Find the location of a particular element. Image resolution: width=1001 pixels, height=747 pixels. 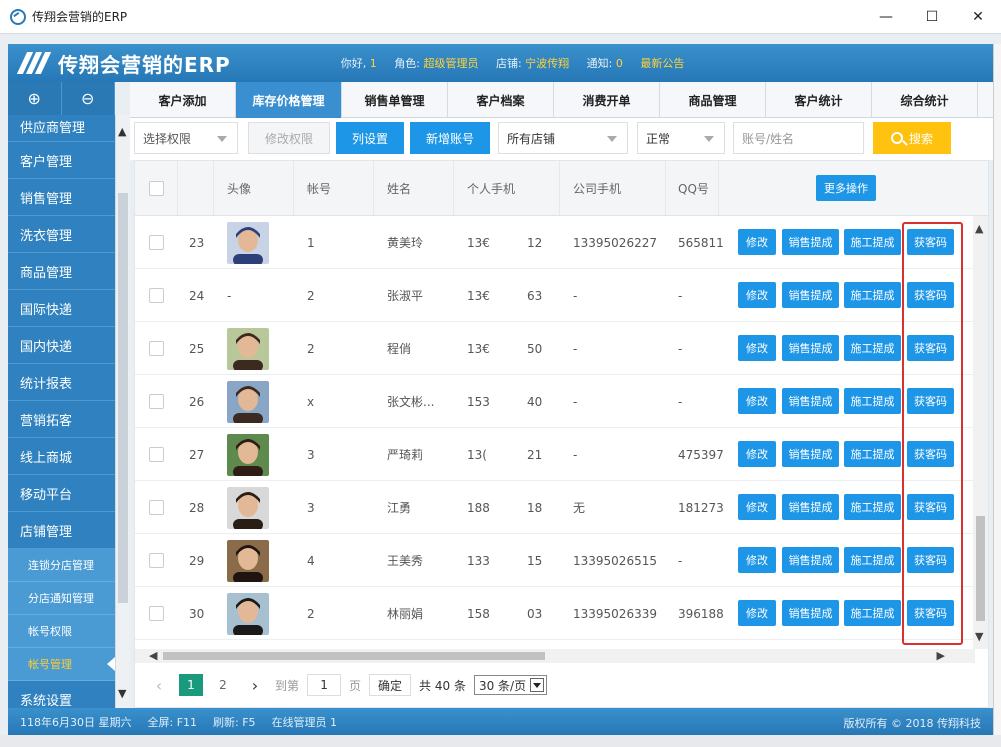

prev-page-button: ‹ is located at coordinates (159, 685).